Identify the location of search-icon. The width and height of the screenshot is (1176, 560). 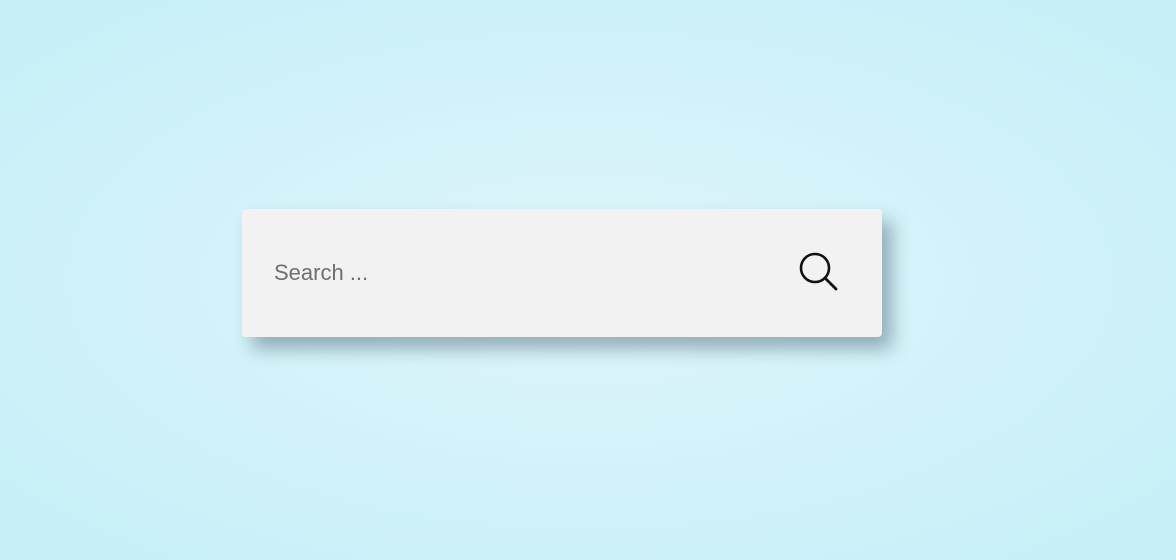
(818, 271).